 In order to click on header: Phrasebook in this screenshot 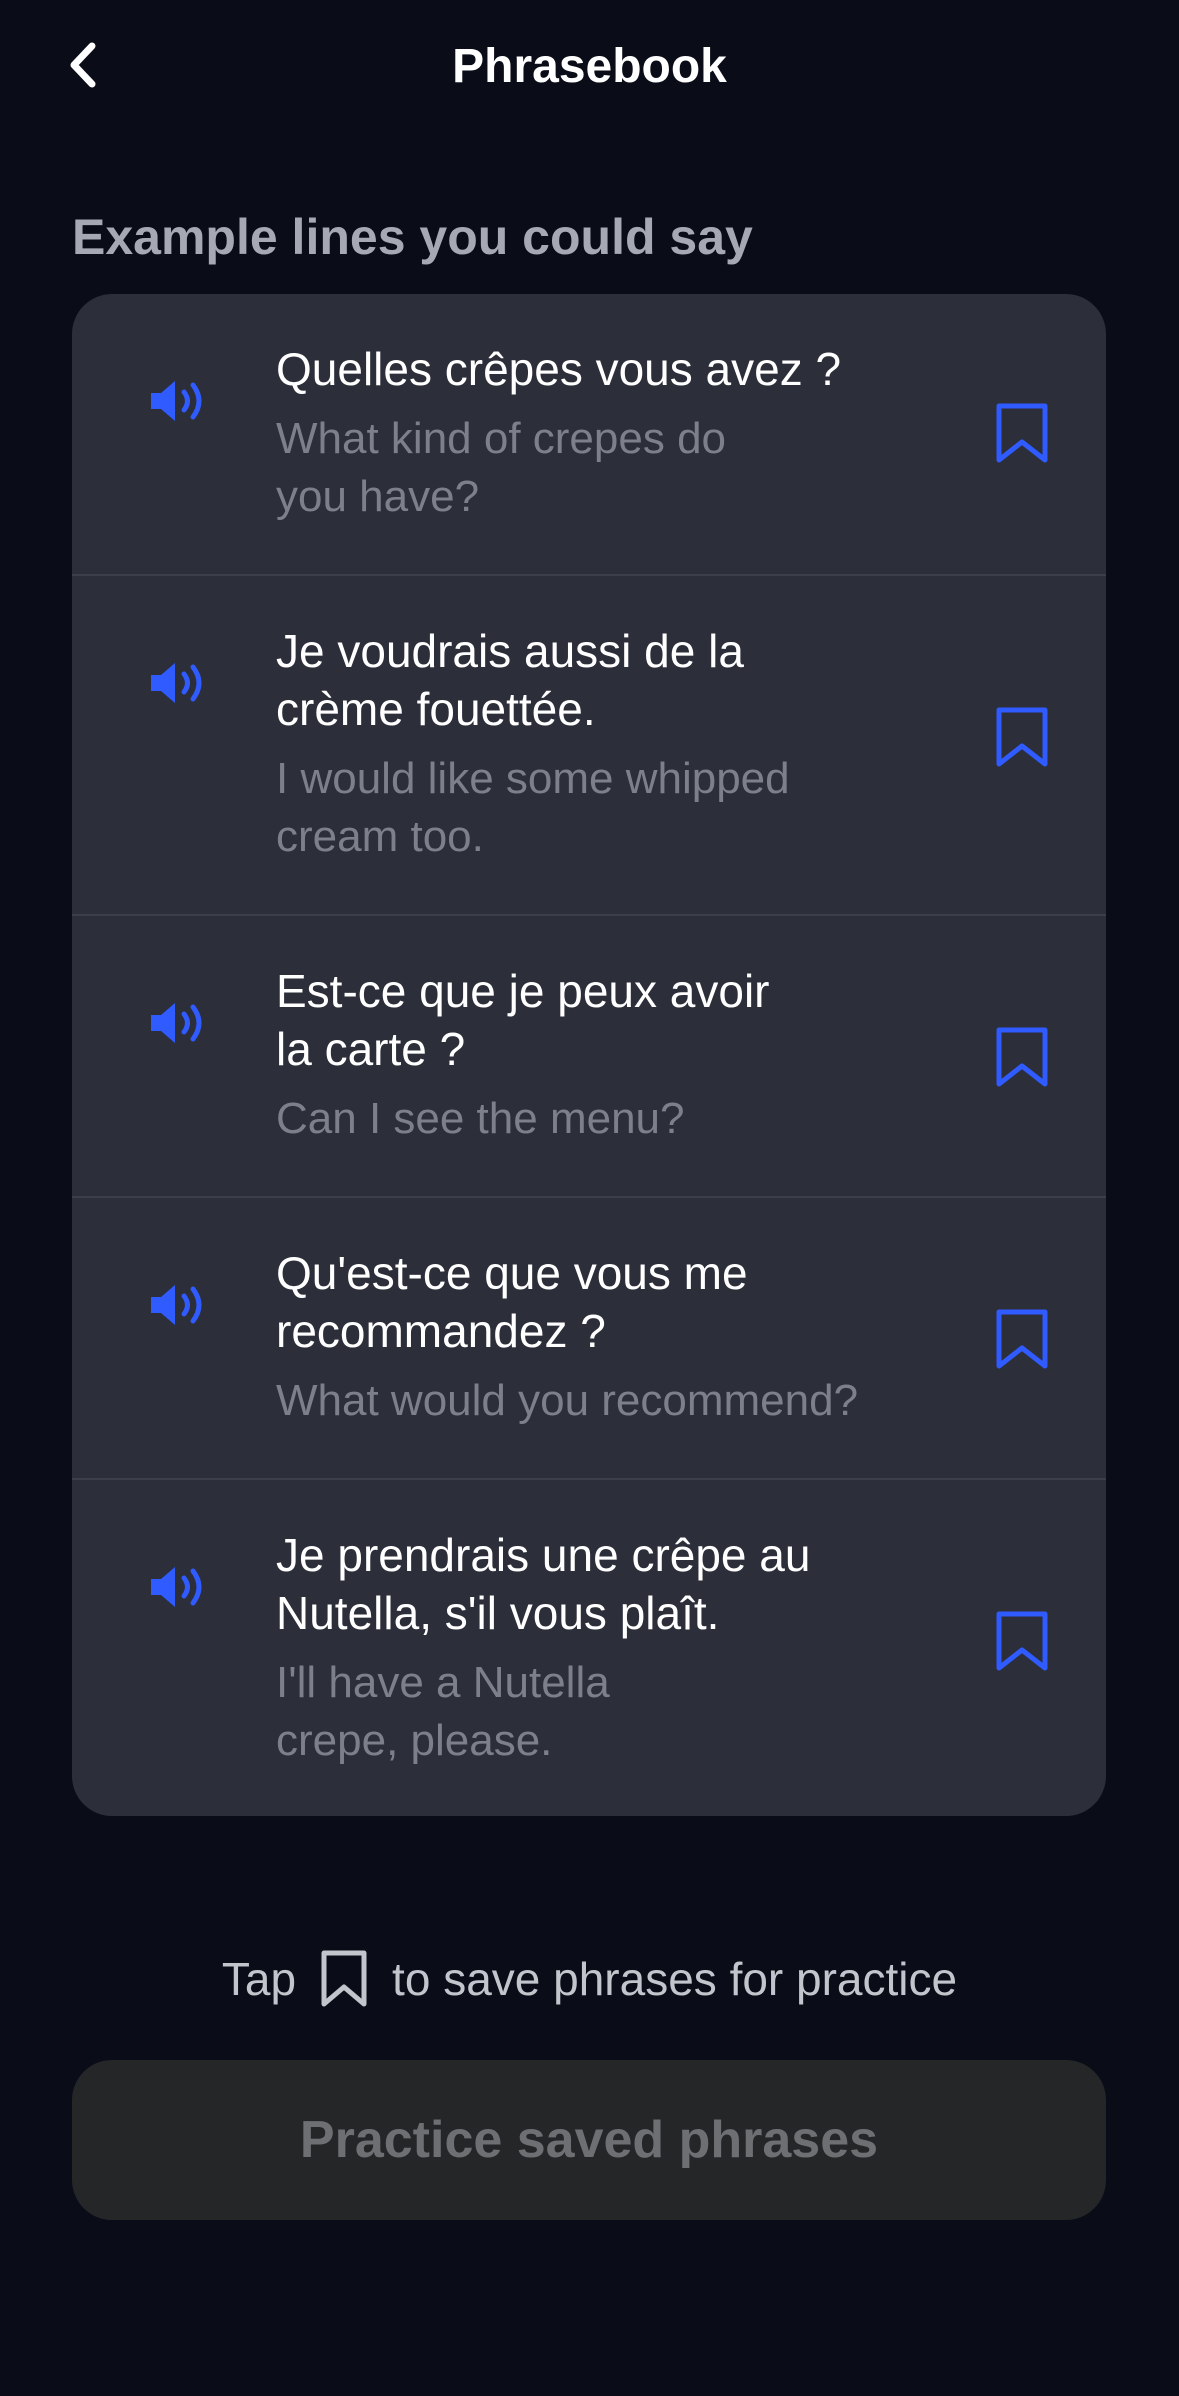, I will do `click(589, 67)`.